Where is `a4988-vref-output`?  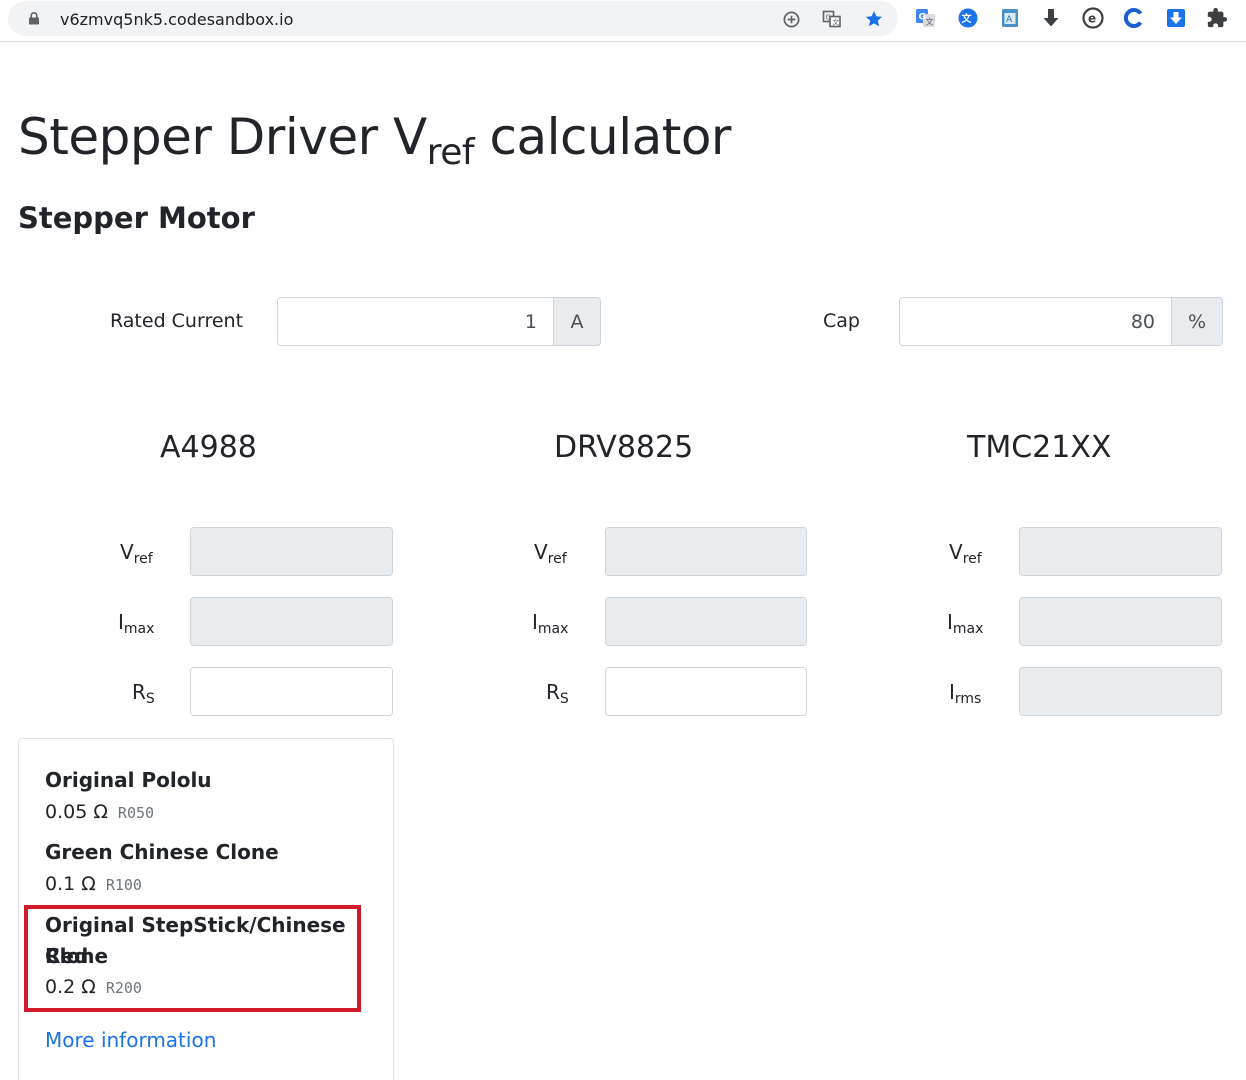 a4988-vref-output is located at coordinates (291, 551).